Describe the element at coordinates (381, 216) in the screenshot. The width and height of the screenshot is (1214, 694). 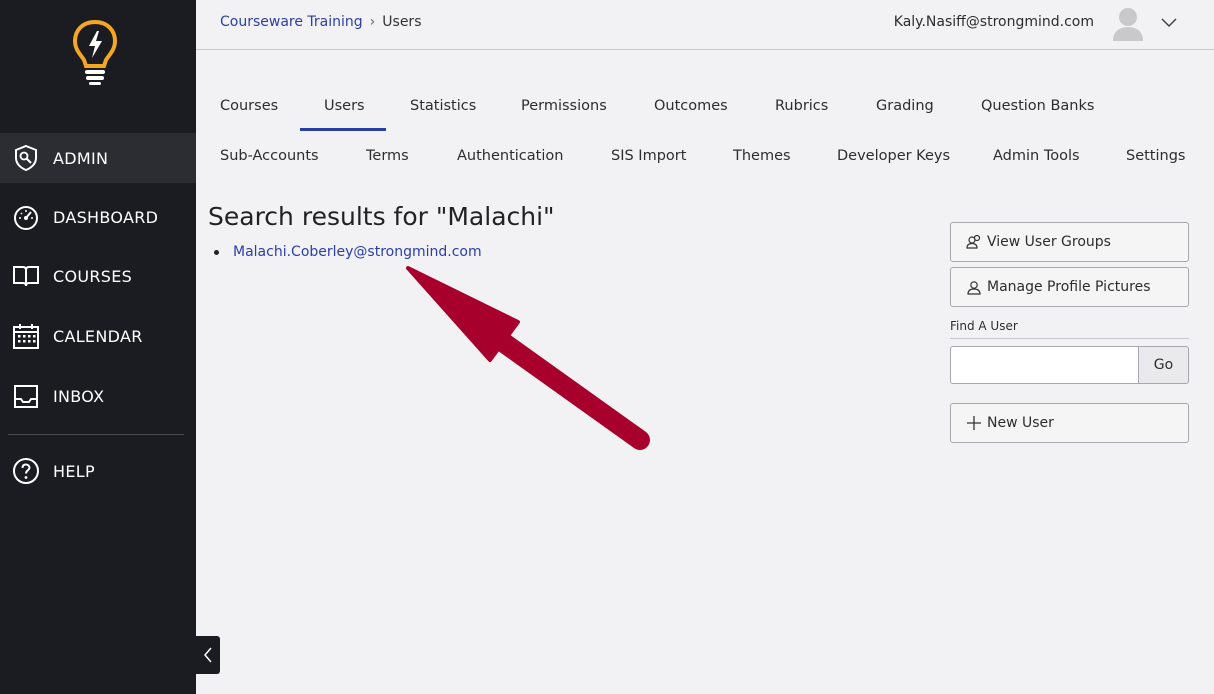
I see `page-title: Search results for "Malachi"` at that location.